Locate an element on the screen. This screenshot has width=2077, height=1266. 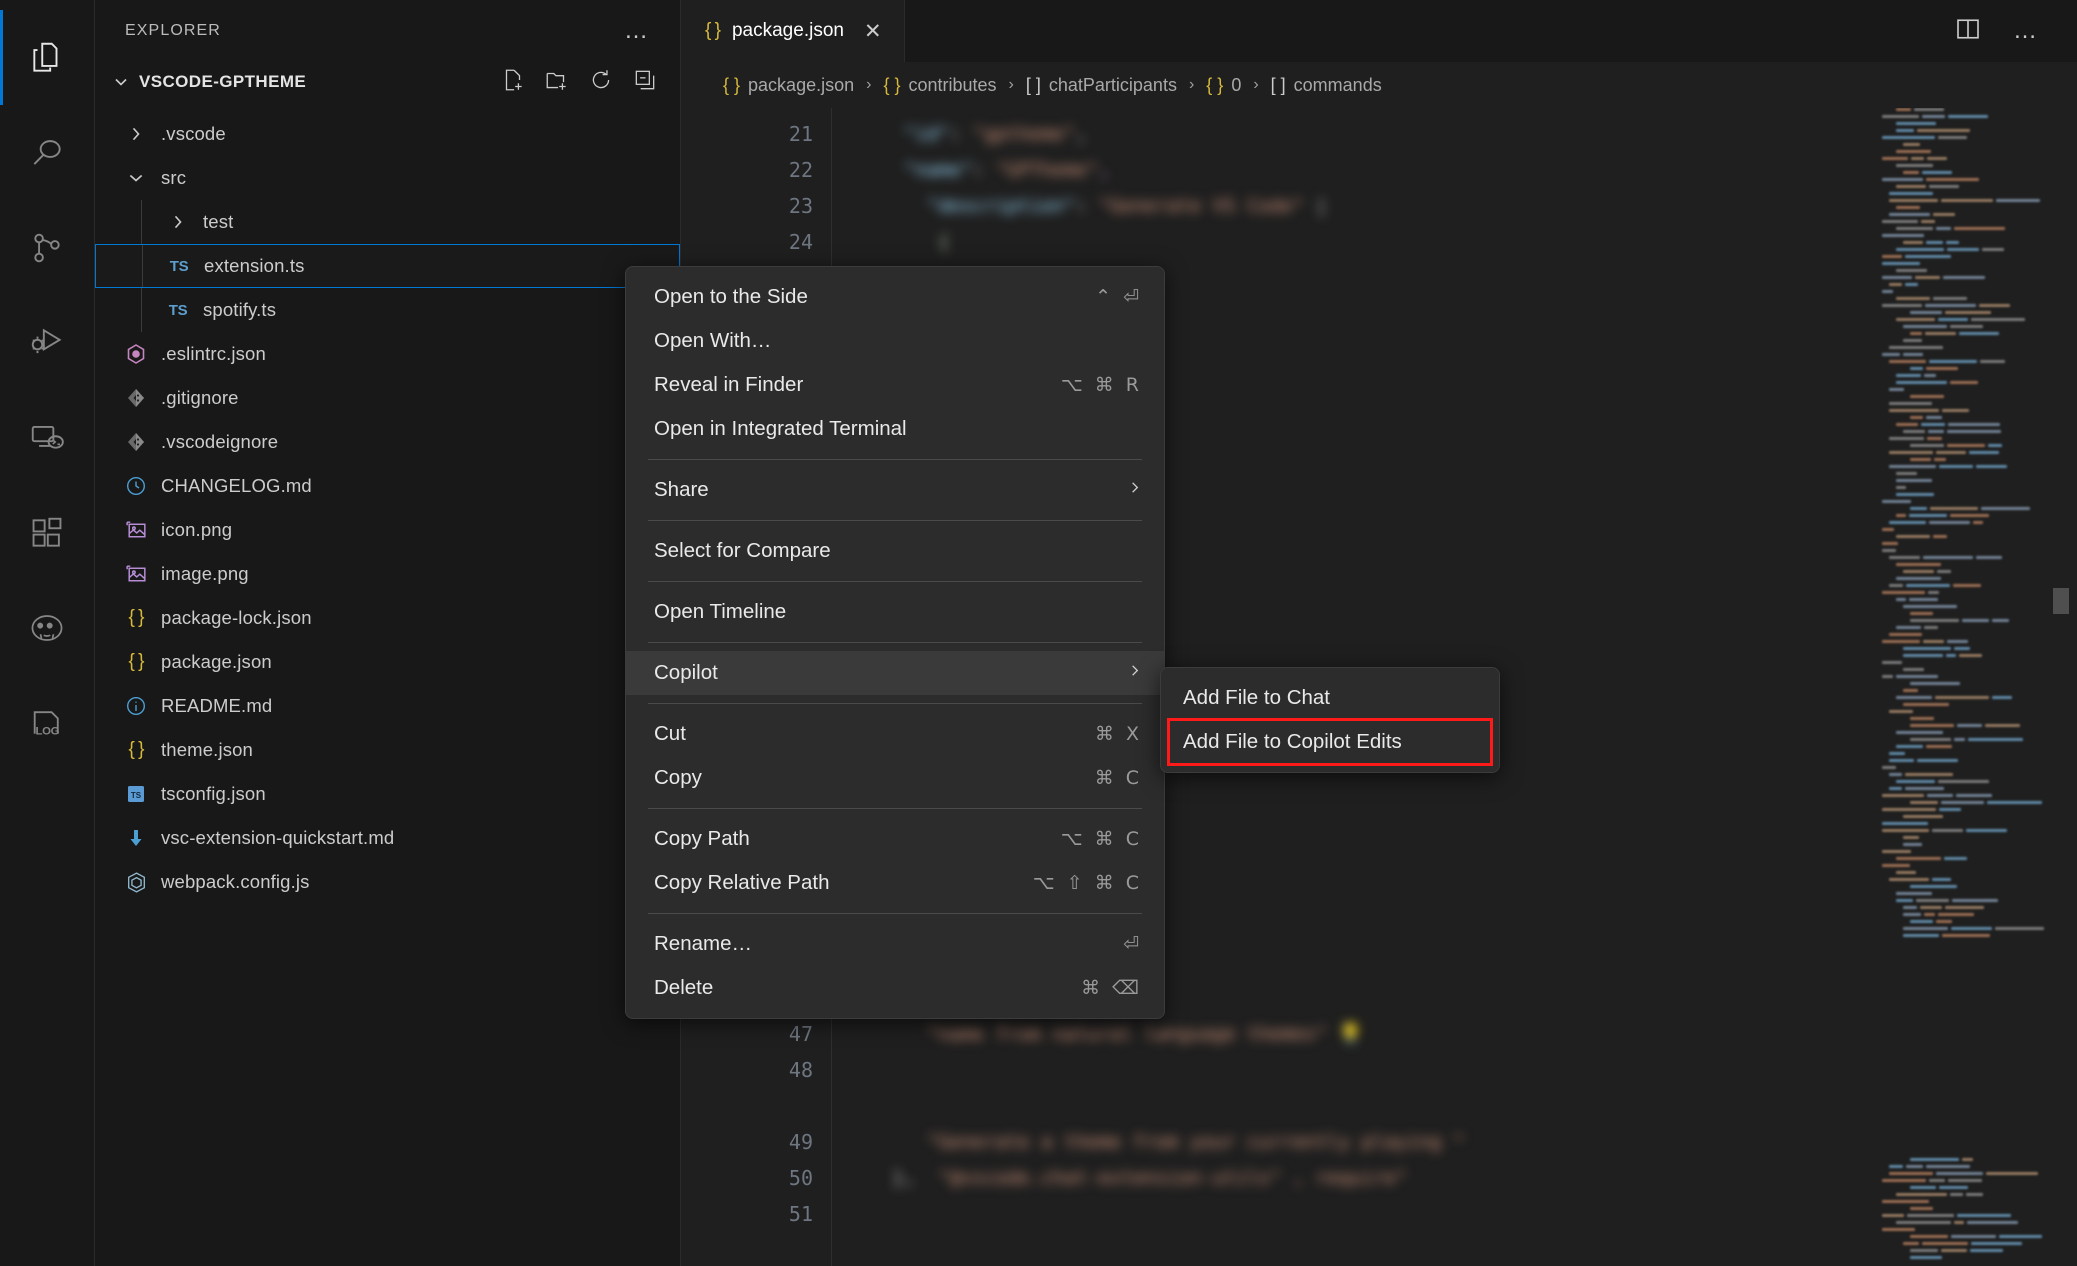
context-menu-item-rename: Rename… ⏎ is located at coordinates (895, 944).